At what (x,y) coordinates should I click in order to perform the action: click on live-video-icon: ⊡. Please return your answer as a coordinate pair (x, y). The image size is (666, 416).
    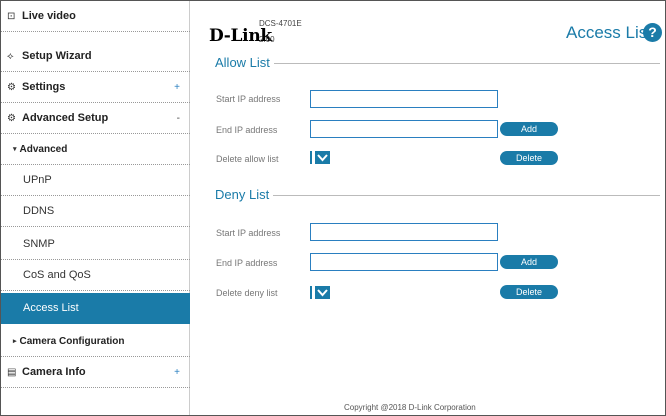
    Looking at the image, I should click on (11, 16).